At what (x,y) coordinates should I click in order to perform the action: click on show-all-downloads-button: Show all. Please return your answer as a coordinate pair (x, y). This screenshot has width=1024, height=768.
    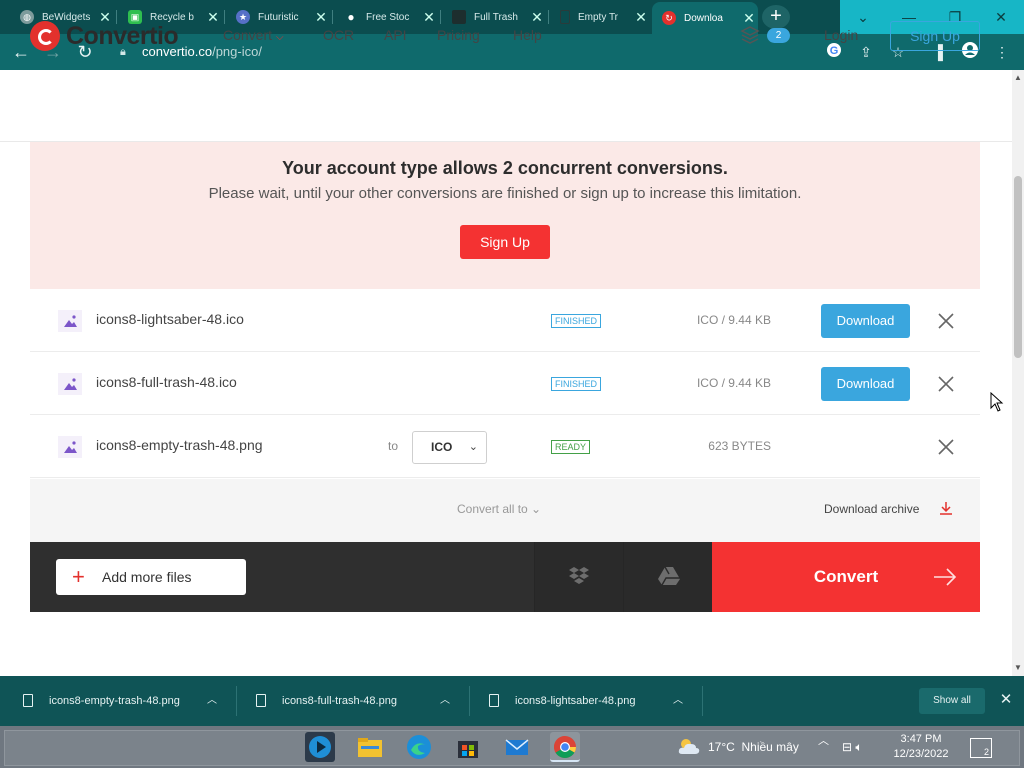
    Looking at the image, I should click on (952, 701).